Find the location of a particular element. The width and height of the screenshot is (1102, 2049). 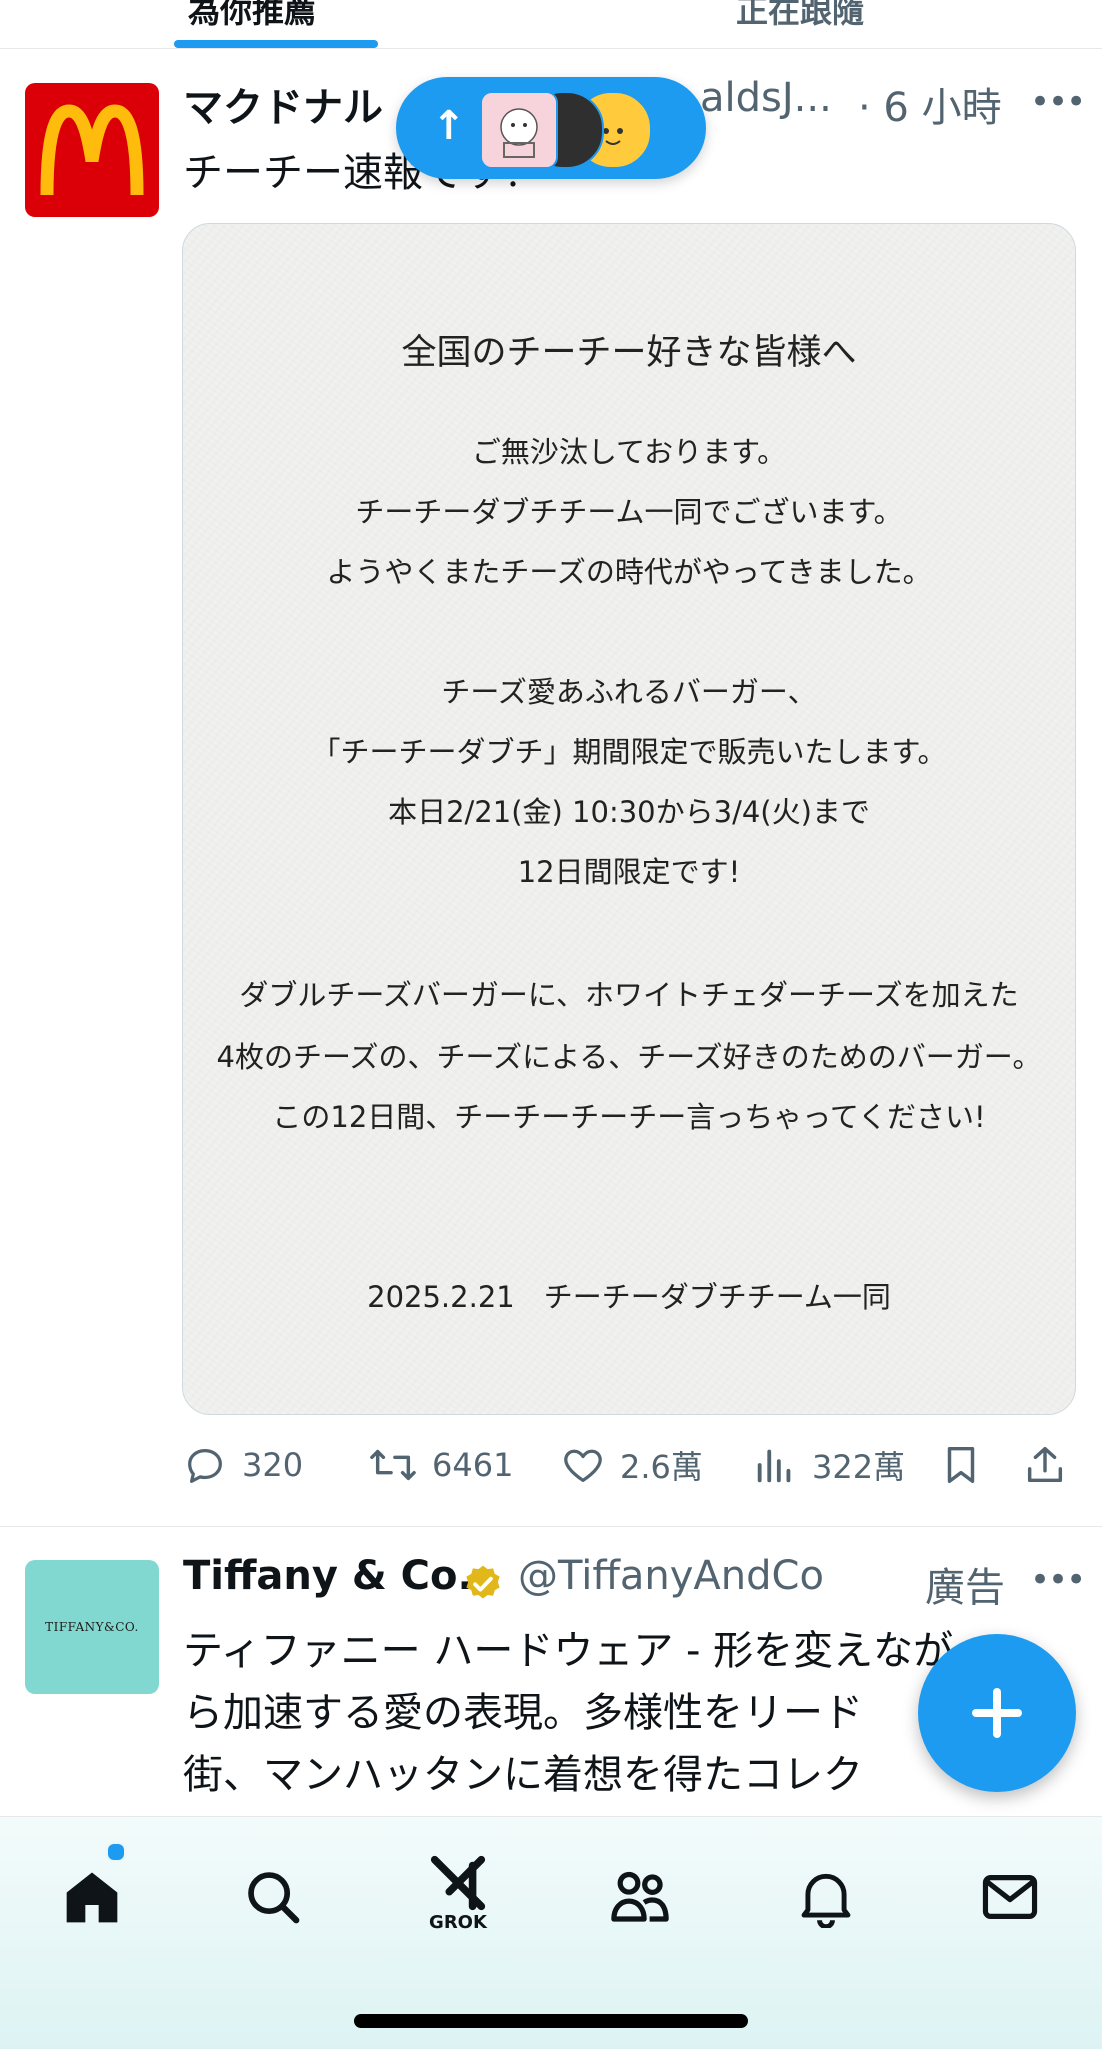

retweet-button: 6461 is located at coordinates (440, 1465).